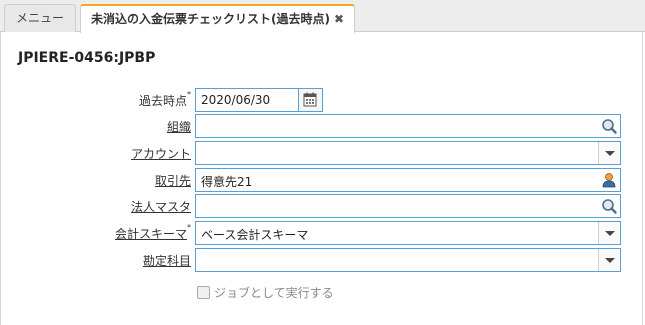 The width and height of the screenshot is (645, 325). Describe the element at coordinates (173, 180) in the screenshot. I see `bp-label: 取引先` at that location.